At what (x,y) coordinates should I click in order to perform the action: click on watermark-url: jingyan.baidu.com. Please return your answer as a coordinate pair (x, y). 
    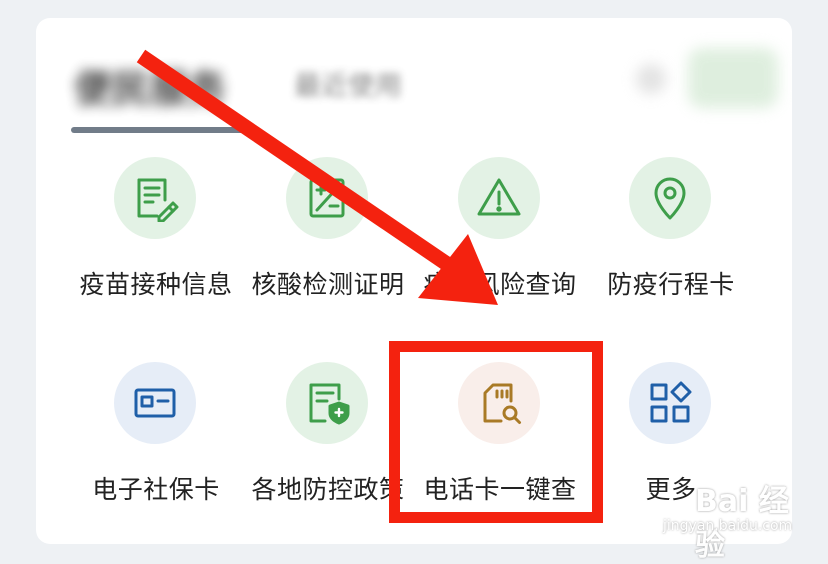
    Looking at the image, I should click on (728, 526).